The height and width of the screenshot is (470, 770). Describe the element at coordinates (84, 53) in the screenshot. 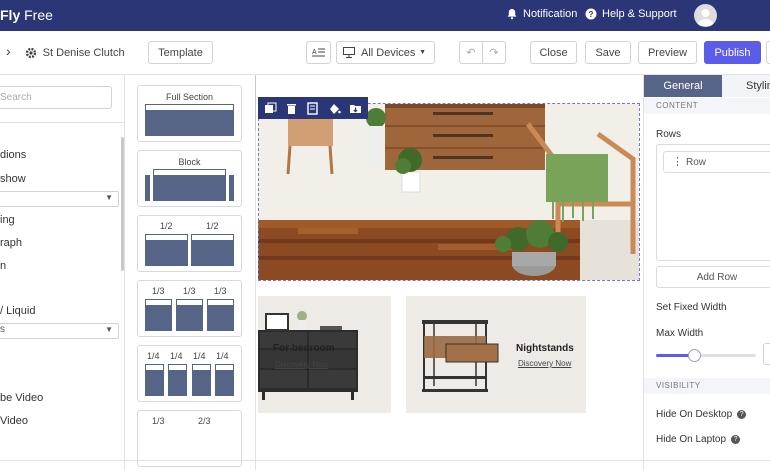

I see `page-name: St Denise Clutch` at that location.